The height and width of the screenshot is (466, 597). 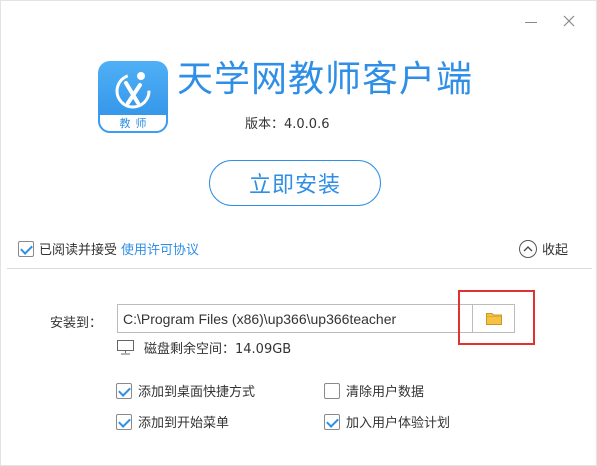 I want to click on person-running-icon, so click(x=133, y=90).